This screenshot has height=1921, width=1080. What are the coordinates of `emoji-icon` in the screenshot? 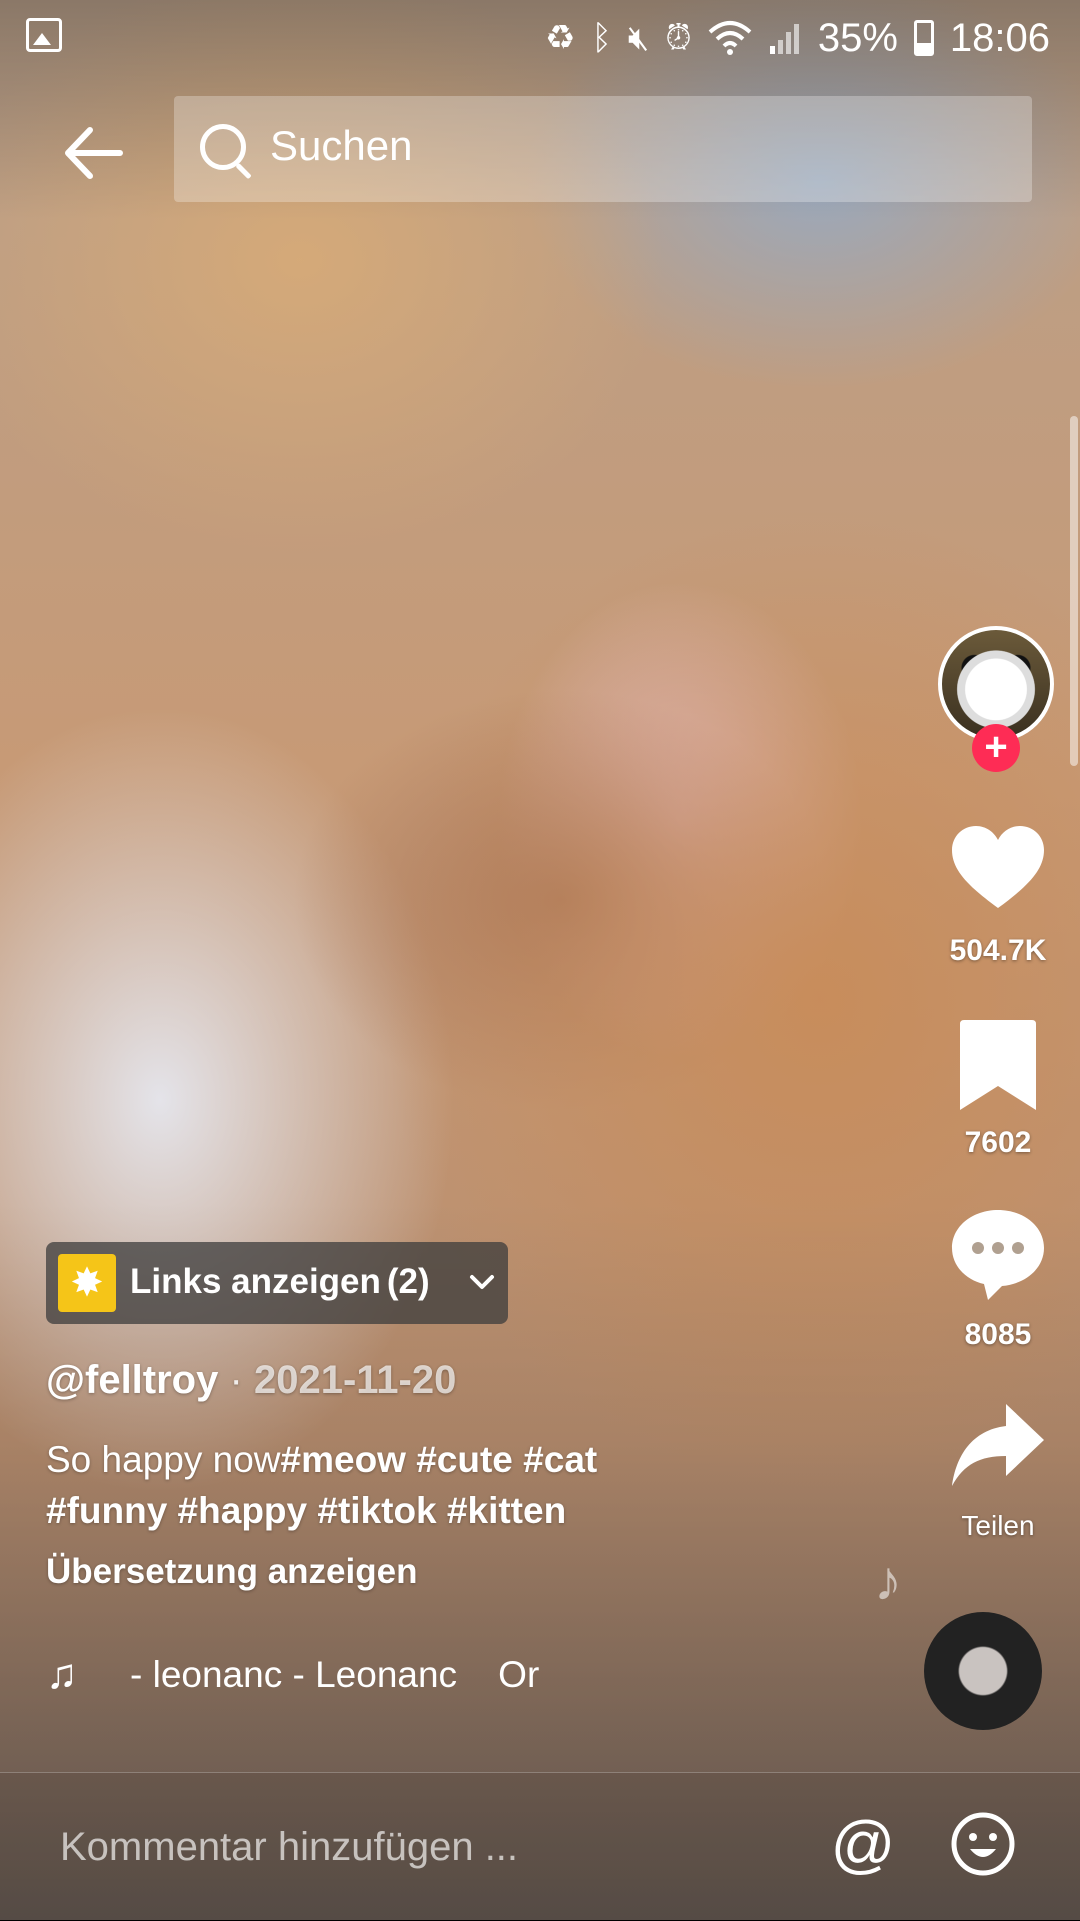 It's located at (983, 1844).